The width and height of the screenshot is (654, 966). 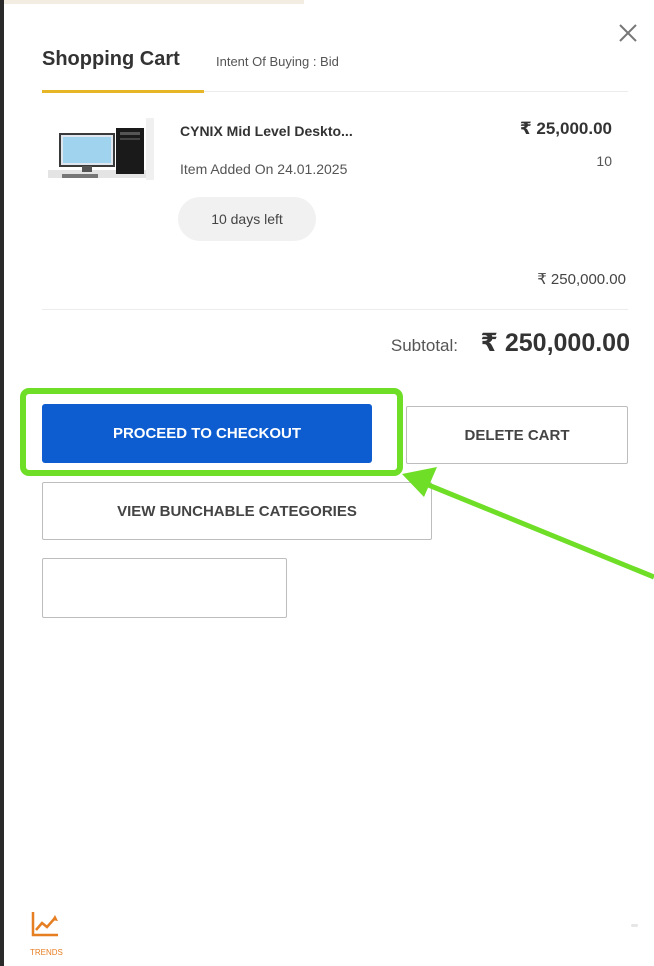 I want to click on item-quantity: 10, so click(x=604, y=161).